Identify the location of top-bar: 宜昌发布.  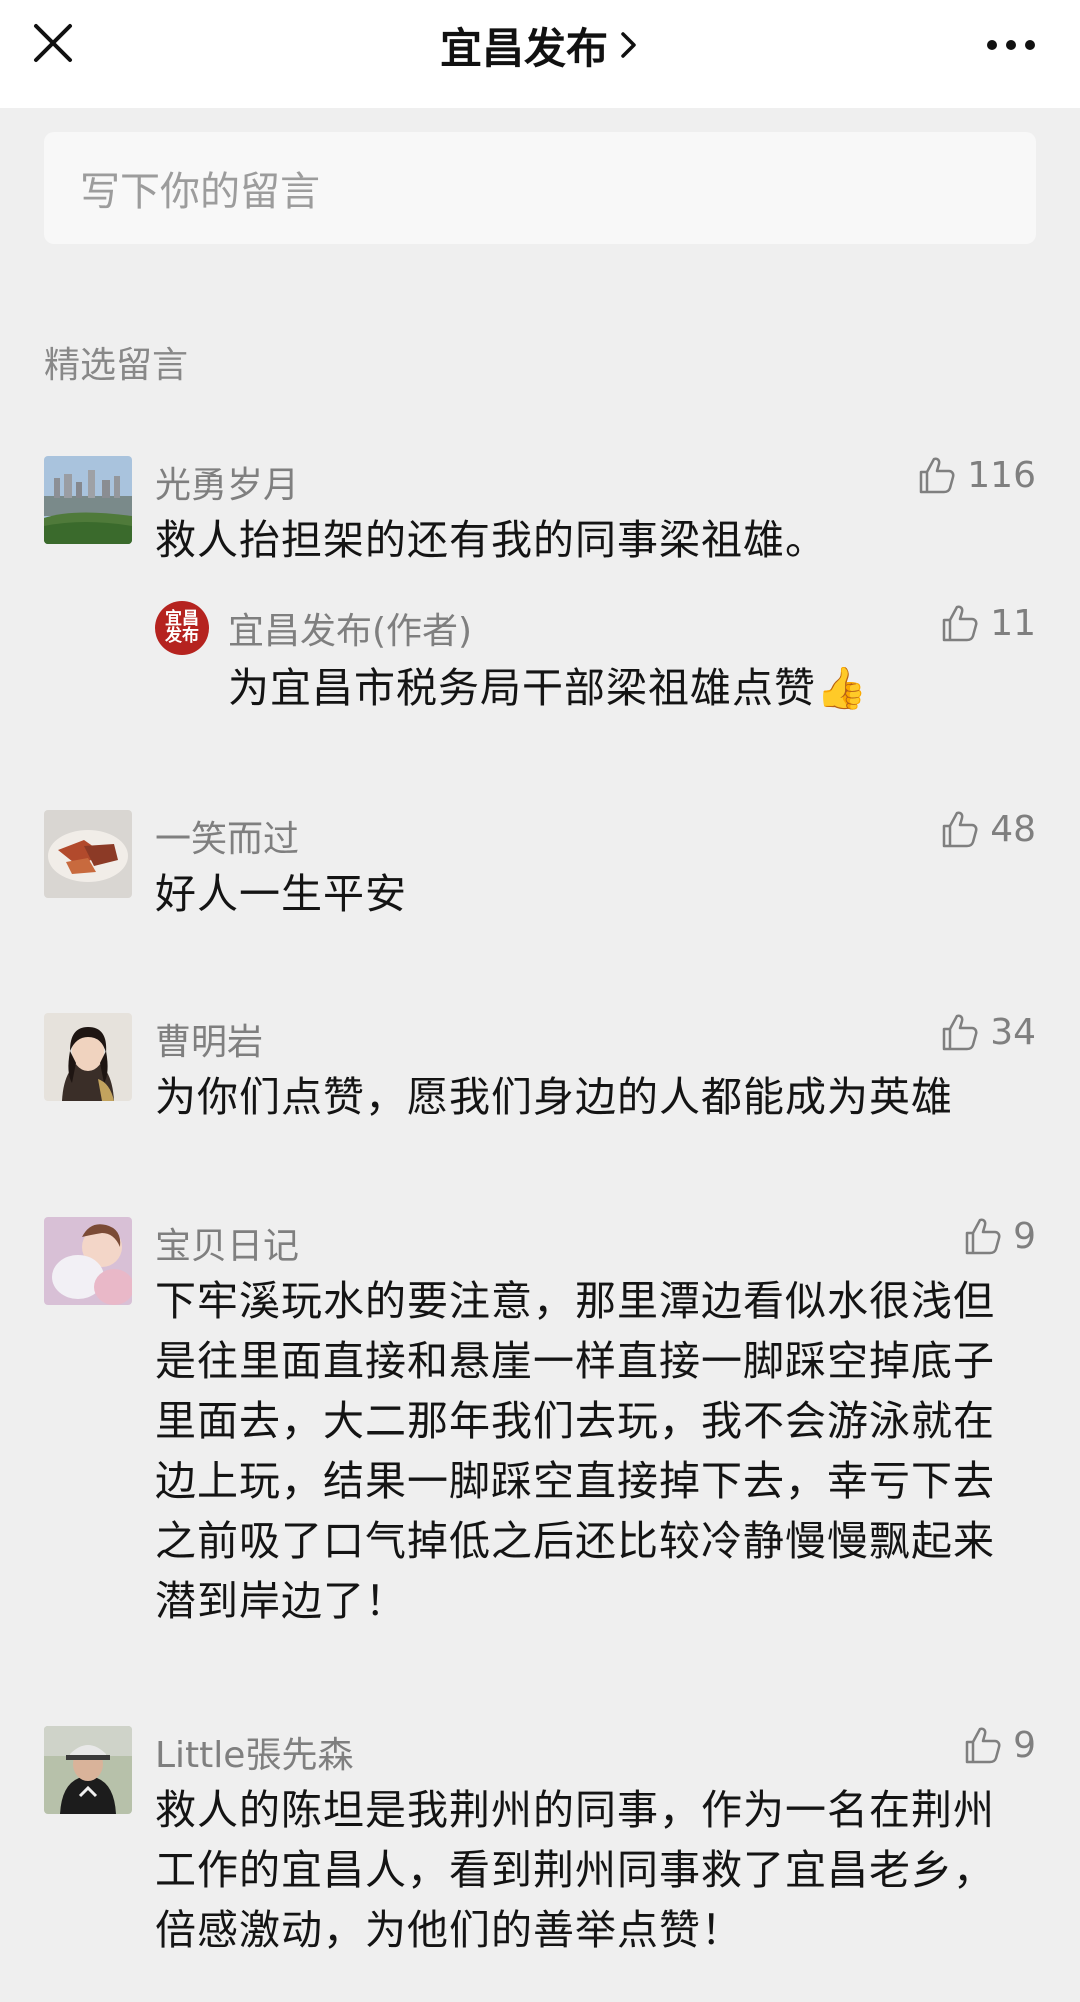
(540, 54).